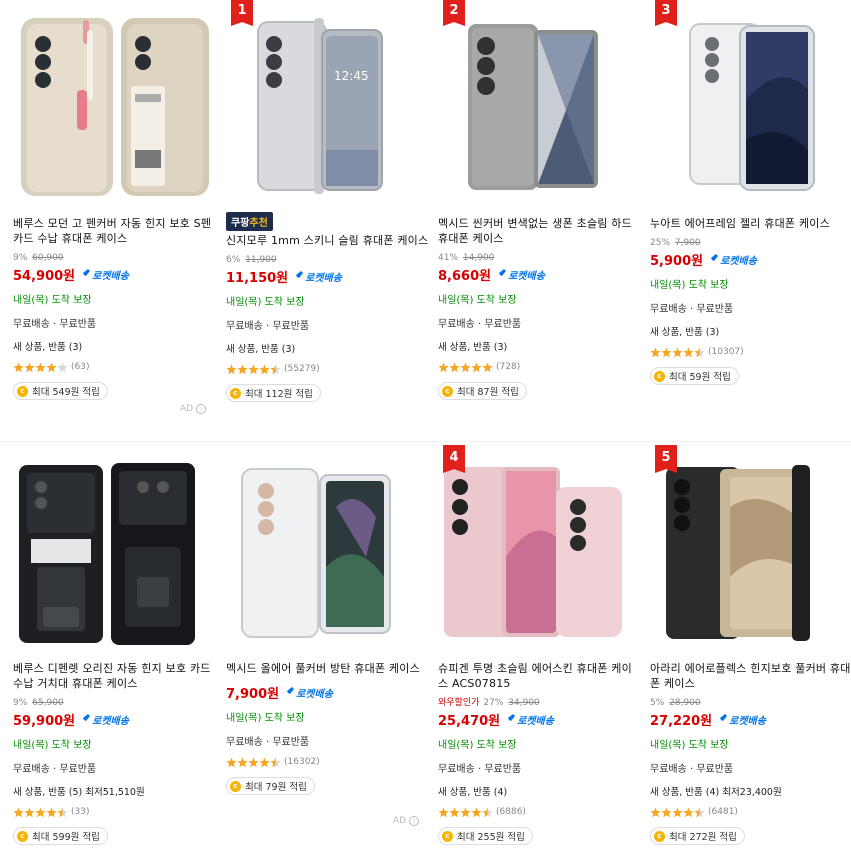  What do you see at coordinates (489, 703) in the screenshot?
I see `discount-row: 와우할인가 27% 34,900` at bounding box center [489, 703].